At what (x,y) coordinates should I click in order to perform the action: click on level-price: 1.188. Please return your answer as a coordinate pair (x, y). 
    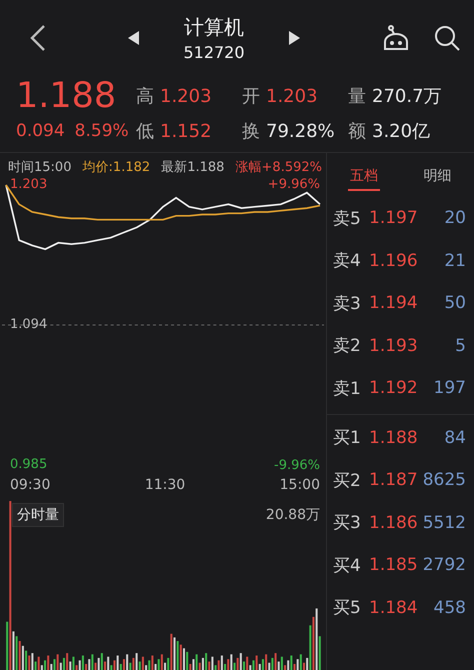
    Looking at the image, I should click on (394, 438).